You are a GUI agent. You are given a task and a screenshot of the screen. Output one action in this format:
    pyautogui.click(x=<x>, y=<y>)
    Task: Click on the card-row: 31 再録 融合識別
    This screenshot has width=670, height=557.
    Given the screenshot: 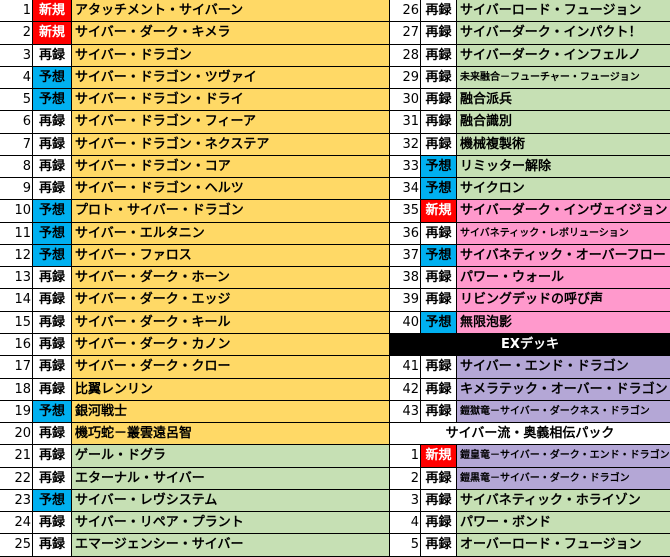 What is the action you would take?
    pyautogui.click(x=530, y=122)
    